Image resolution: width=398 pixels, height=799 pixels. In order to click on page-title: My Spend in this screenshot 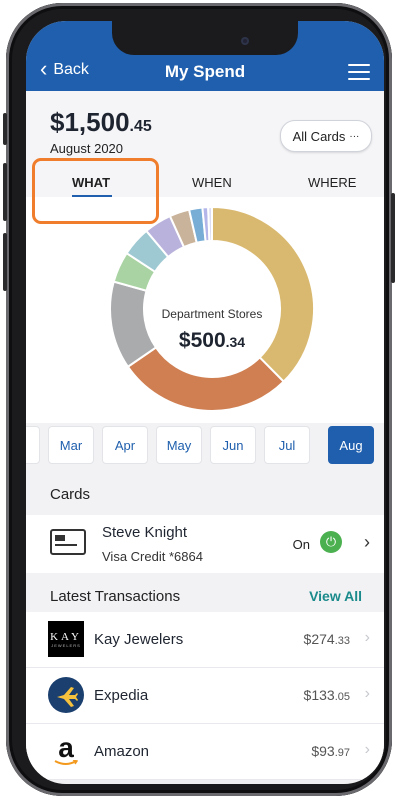, I will do `click(205, 71)`.